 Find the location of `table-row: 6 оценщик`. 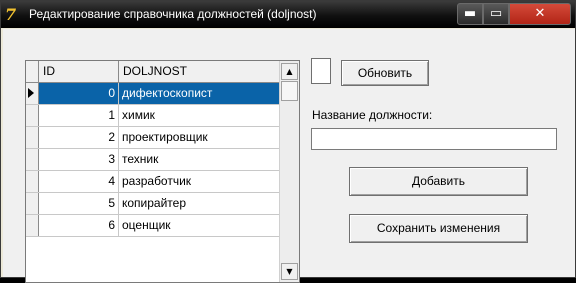

table-row: 6 оценщик is located at coordinates (152, 226).